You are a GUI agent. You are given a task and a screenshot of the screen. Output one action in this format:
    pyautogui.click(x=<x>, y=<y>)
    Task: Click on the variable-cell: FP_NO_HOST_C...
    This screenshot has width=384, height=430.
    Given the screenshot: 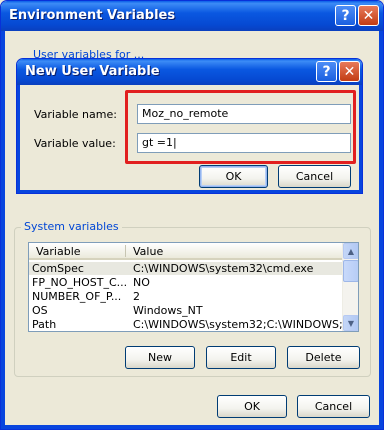 What is the action you would take?
    pyautogui.click(x=79, y=282)
    